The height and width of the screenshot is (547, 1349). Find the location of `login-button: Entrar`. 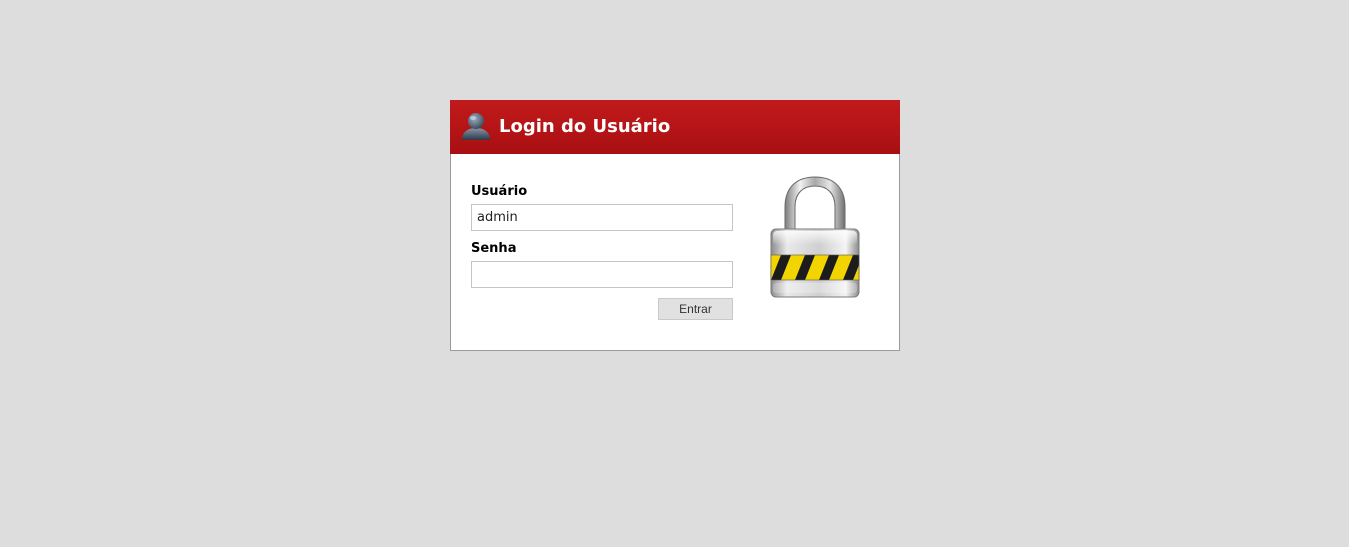

login-button: Entrar is located at coordinates (695, 309).